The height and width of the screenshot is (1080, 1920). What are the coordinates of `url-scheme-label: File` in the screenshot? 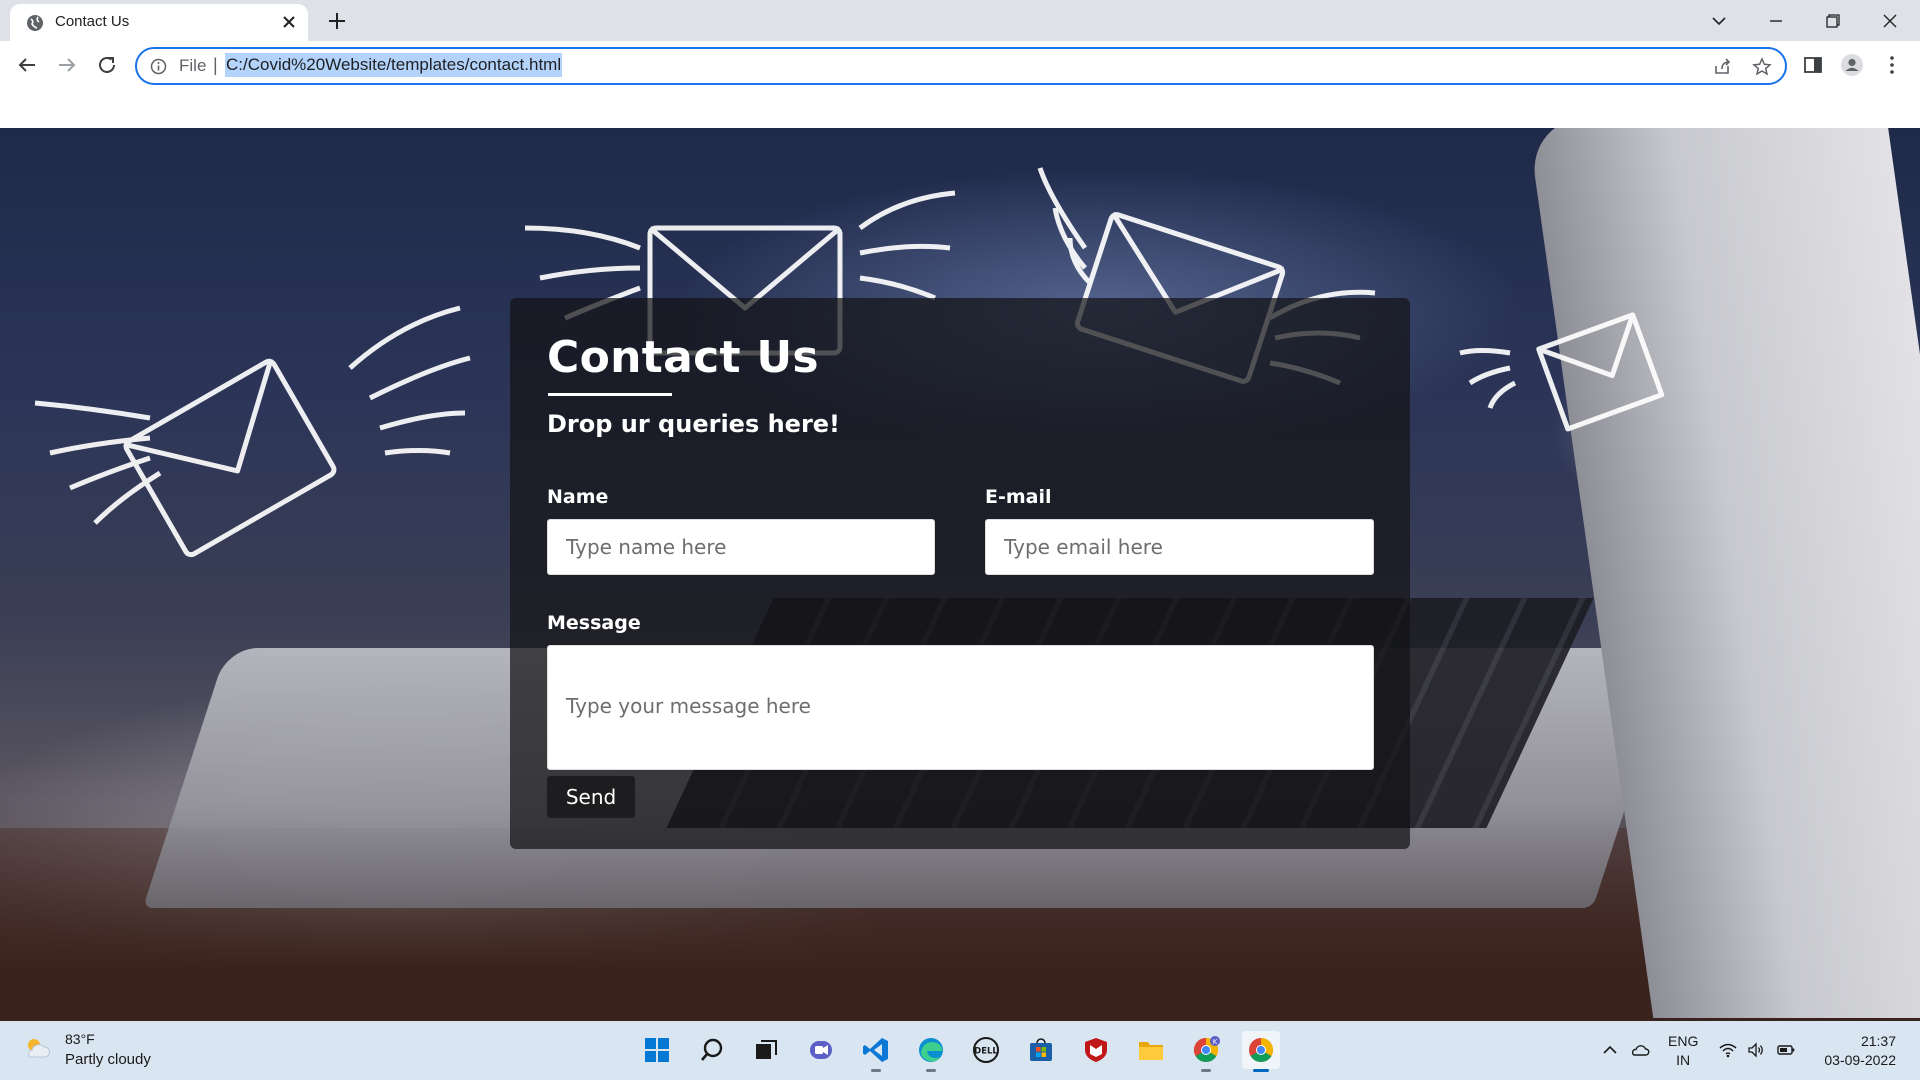 It's located at (193, 65).